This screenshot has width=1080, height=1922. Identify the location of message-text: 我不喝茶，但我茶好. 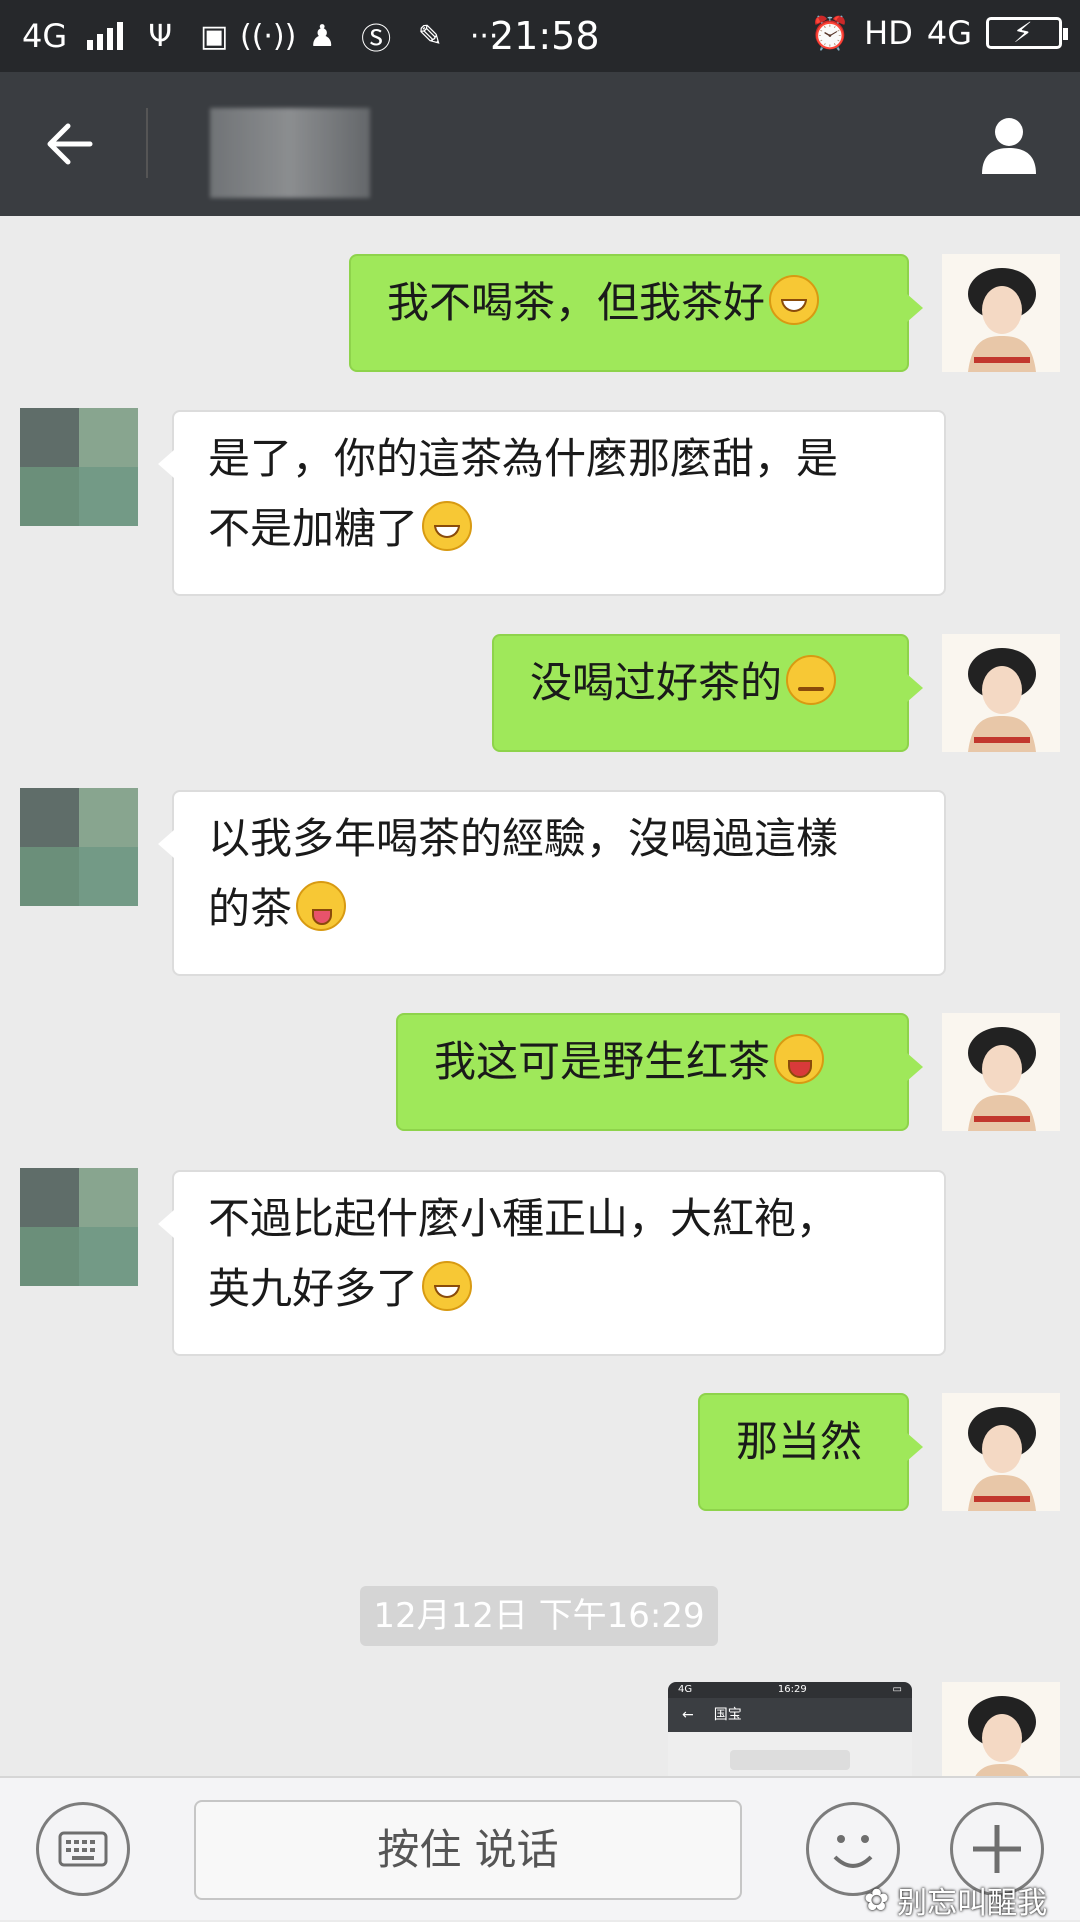
(576, 302).